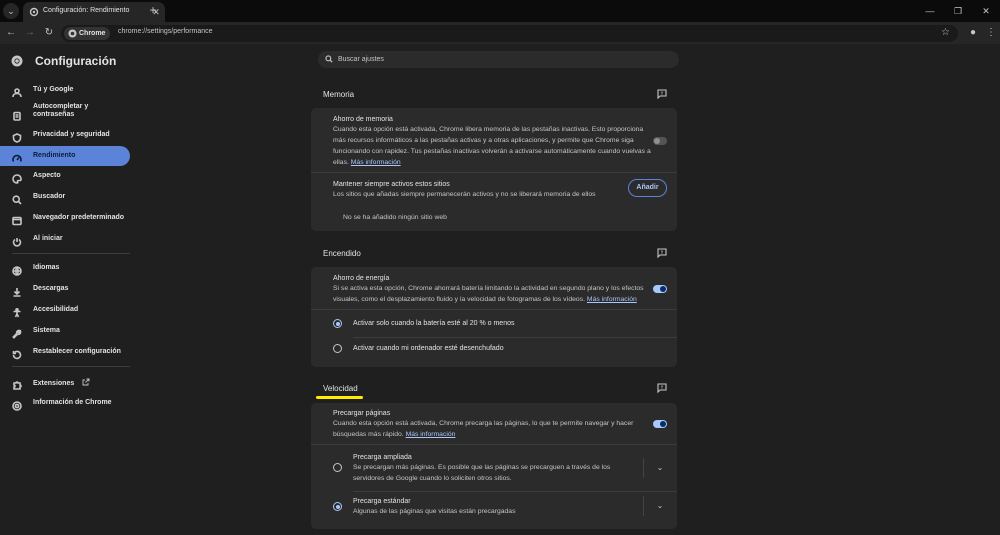 The image size is (1000, 535). Describe the element at coordinates (79, 217) in the screenshot. I see `sidebar-item-label: Navegador predeterminado` at that location.